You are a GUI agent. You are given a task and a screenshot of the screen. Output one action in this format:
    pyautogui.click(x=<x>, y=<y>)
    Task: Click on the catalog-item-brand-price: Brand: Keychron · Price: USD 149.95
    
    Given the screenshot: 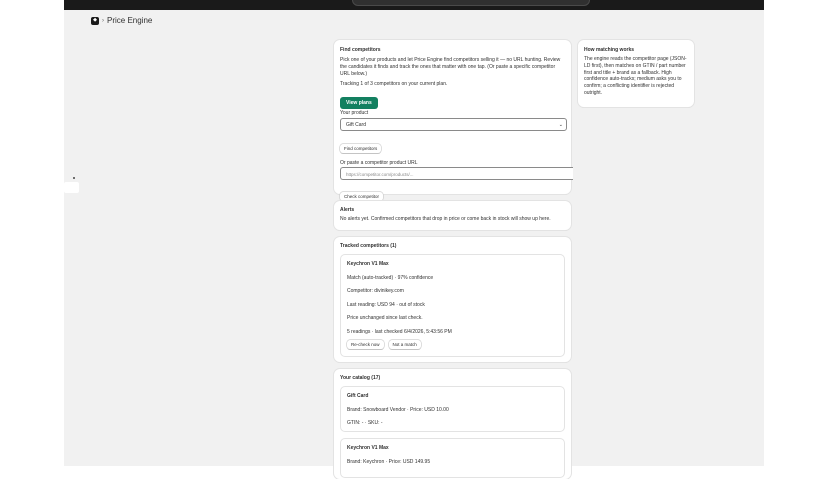 What is the action you would take?
    pyautogui.click(x=389, y=461)
    